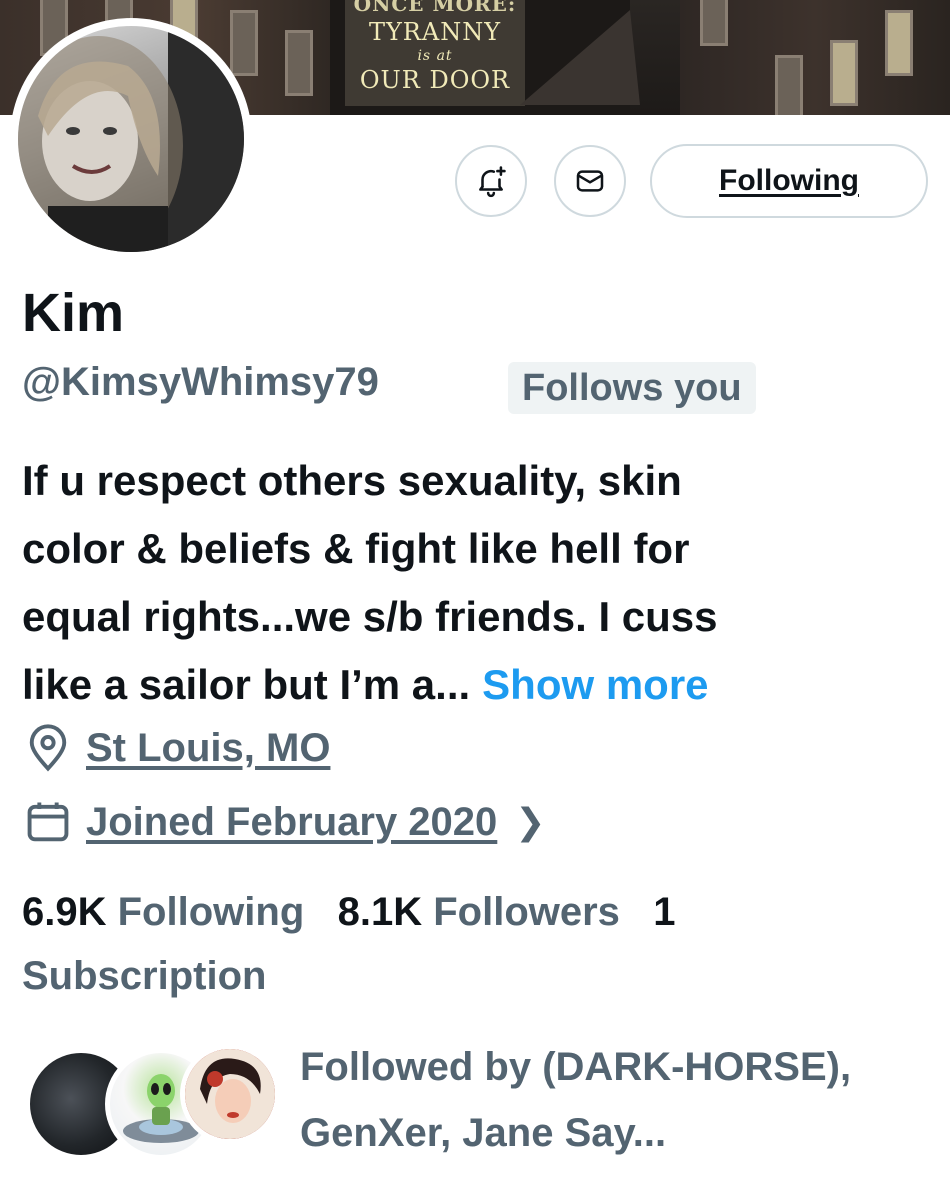 This screenshot has height=1200, width=950. What do you see at coordinates (73, 313) in the screenshot?
I see `profile-name: Kim` at bounding box center [73, 313].